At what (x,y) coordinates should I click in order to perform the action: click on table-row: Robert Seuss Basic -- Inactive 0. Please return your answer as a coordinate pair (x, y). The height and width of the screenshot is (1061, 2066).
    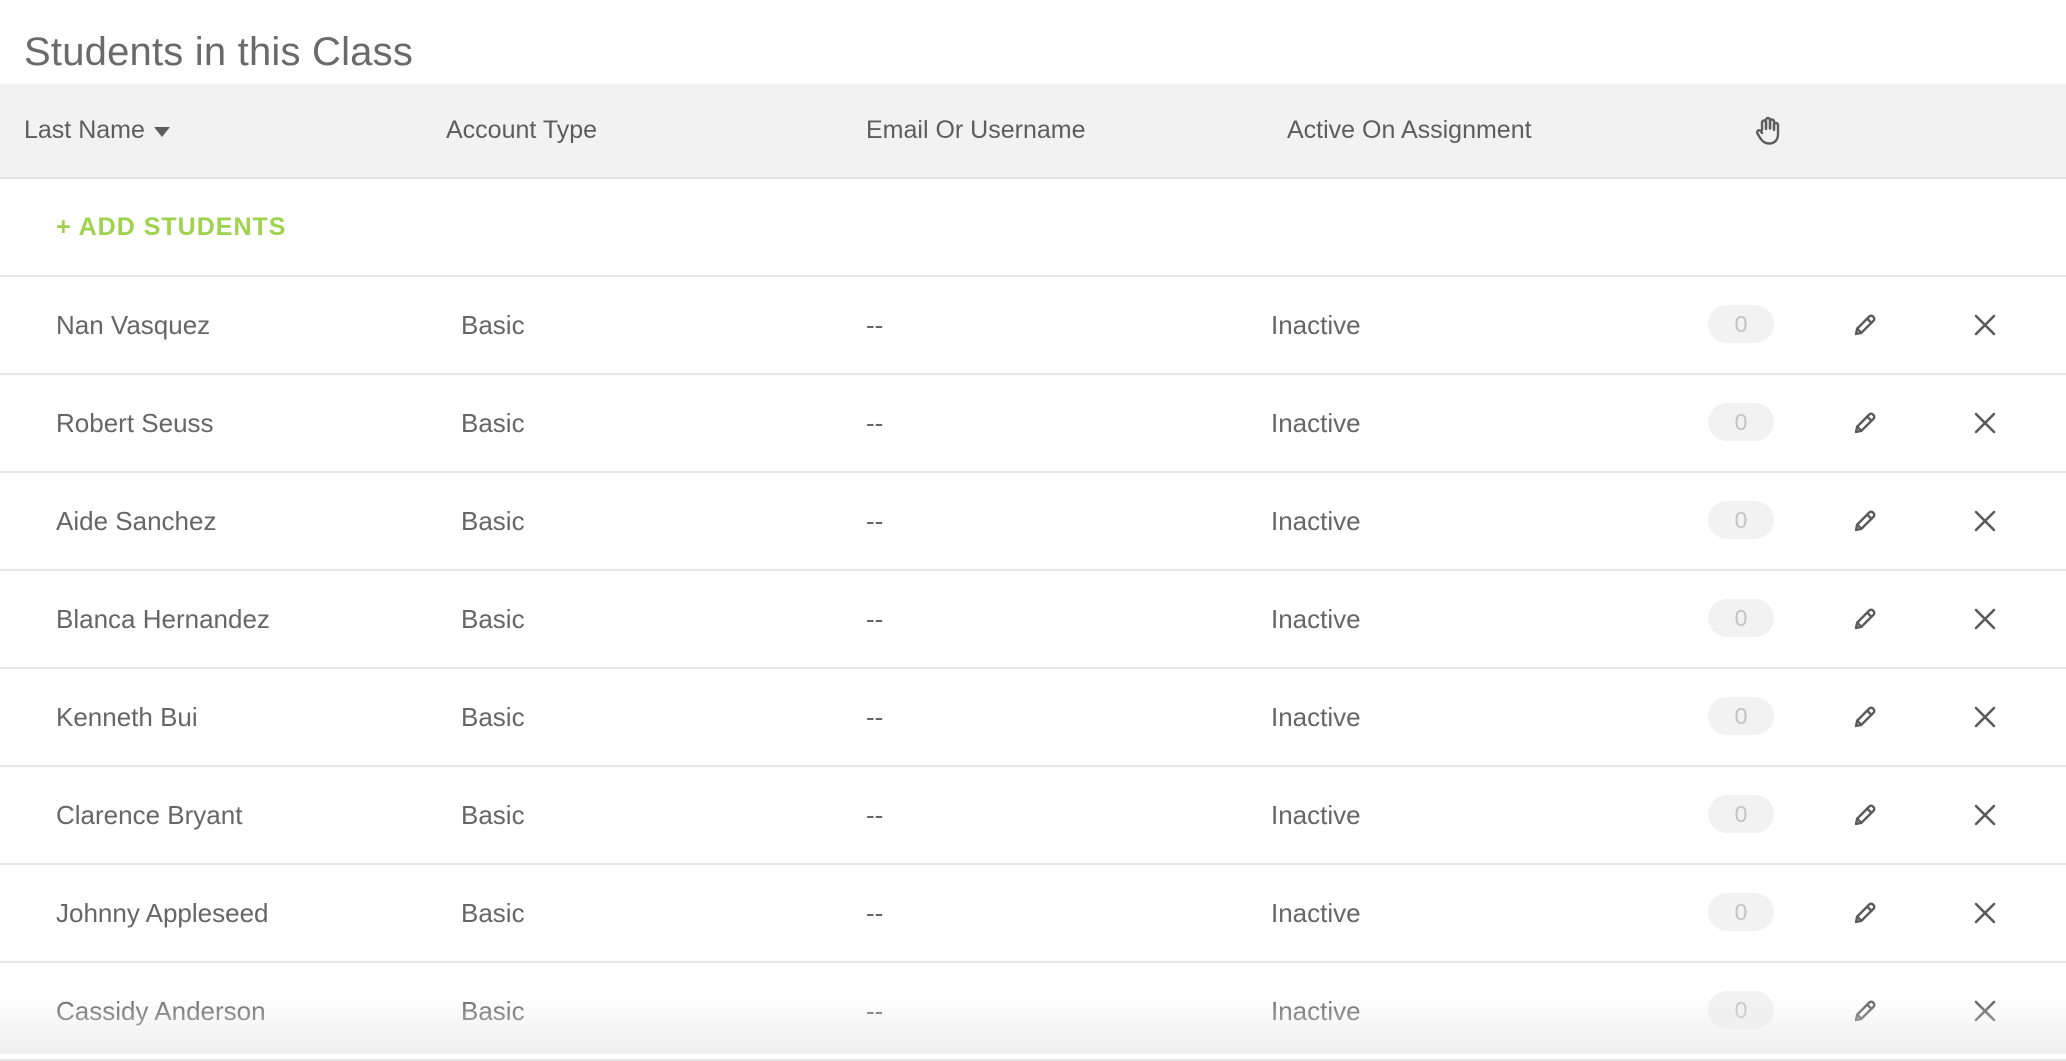
    Looking at the image, I should click on (1033, 424).